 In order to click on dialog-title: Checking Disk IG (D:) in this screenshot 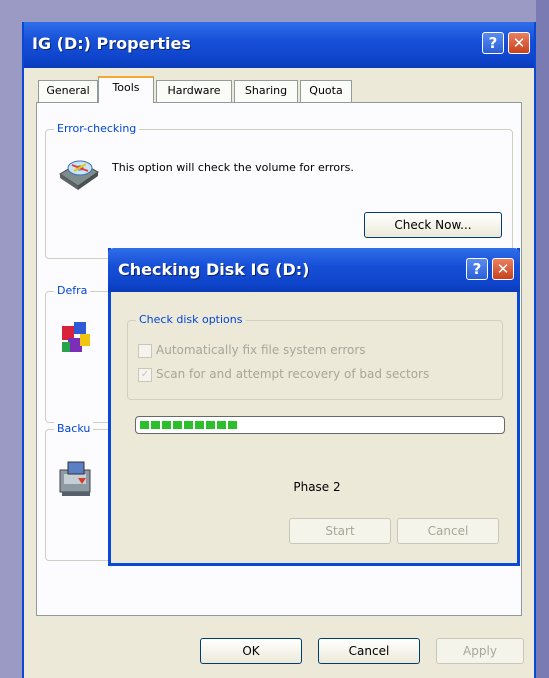, I will do `click(214, 269)`.